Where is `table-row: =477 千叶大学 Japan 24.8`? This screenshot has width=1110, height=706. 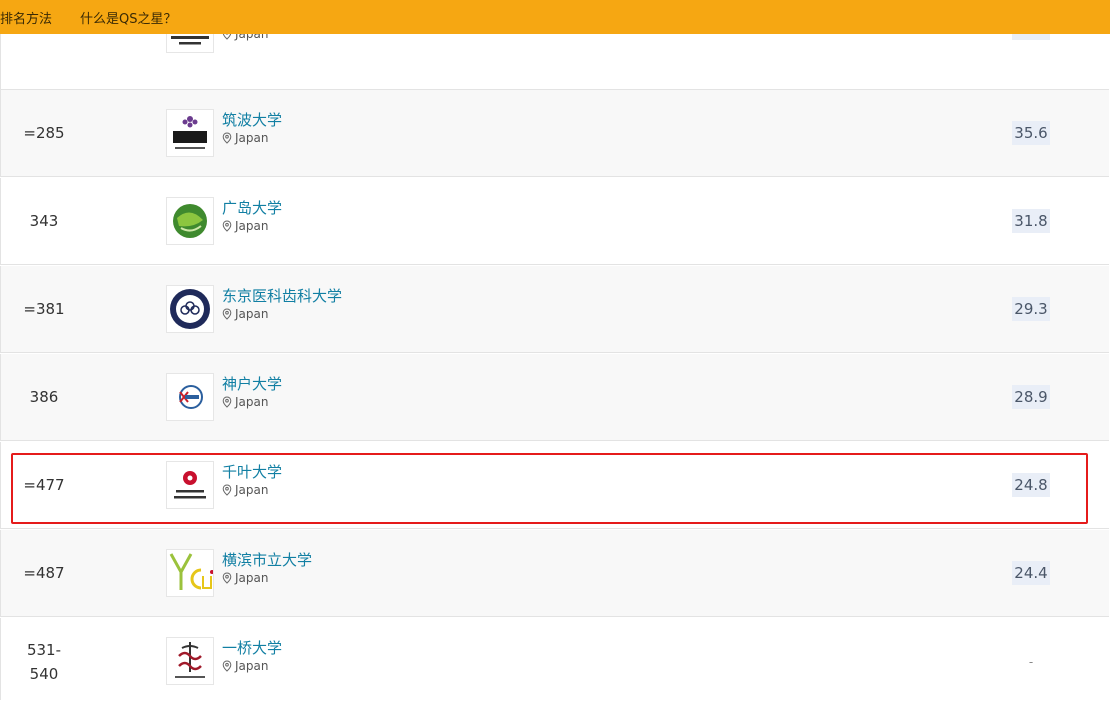
table-row: =477 千叶大学 Japan 24.8 is located at coordinates (554, 485).